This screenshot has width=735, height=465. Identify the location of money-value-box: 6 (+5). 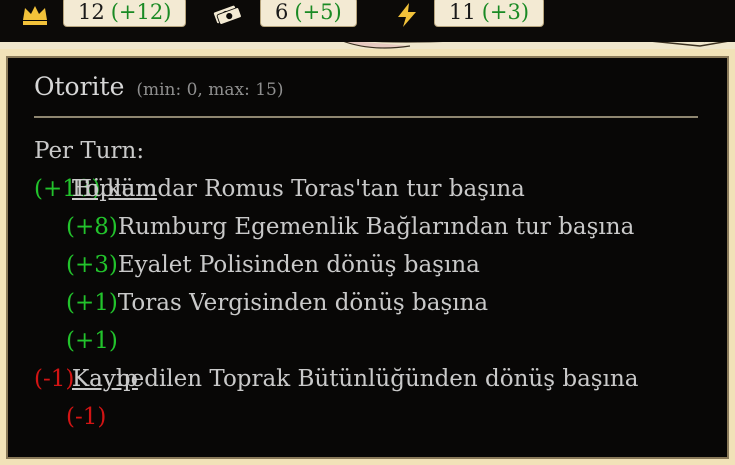
(308, 13).